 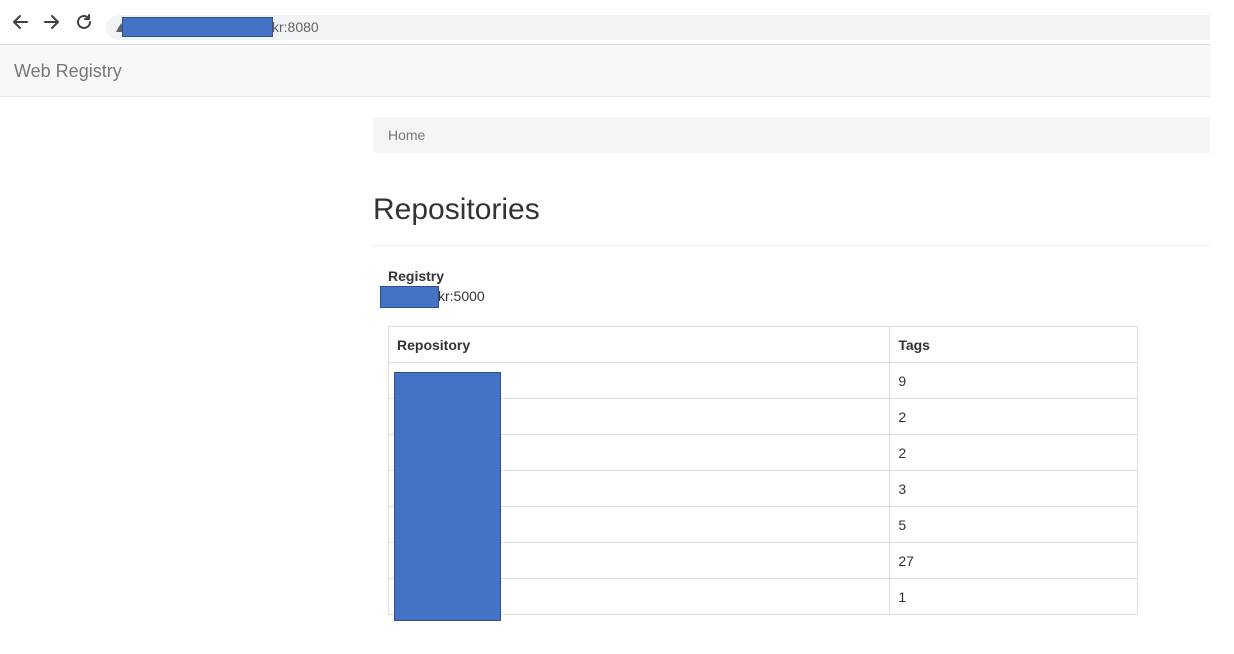 I want to click on tags-cell: 5, so click(x=1013, y=524).